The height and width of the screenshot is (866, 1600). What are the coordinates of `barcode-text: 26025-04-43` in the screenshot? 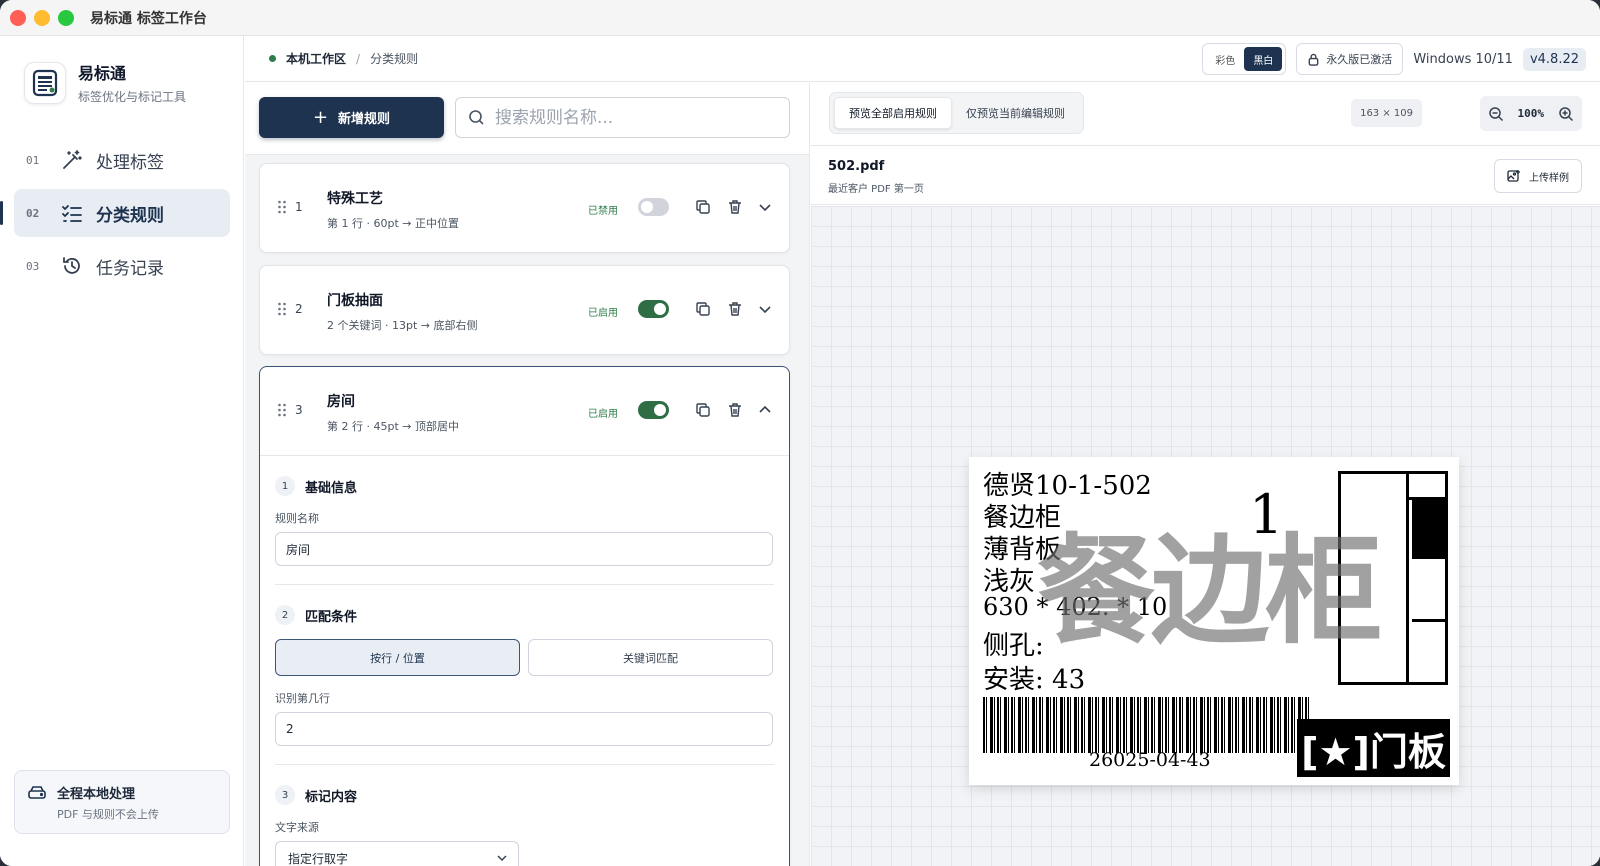 It's located at (1150, 760).